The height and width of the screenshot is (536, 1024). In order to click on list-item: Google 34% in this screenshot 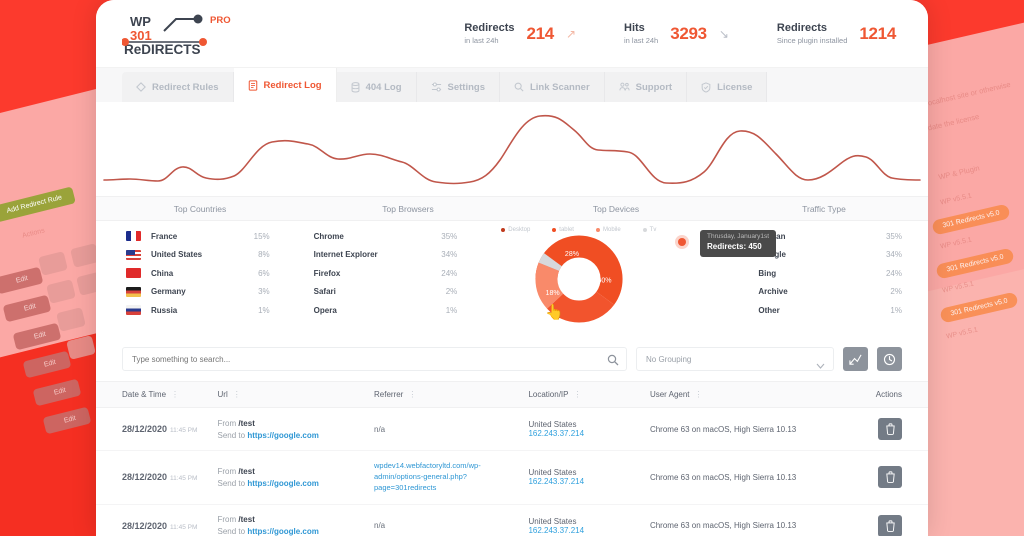, I will do `click(830, 255)`.